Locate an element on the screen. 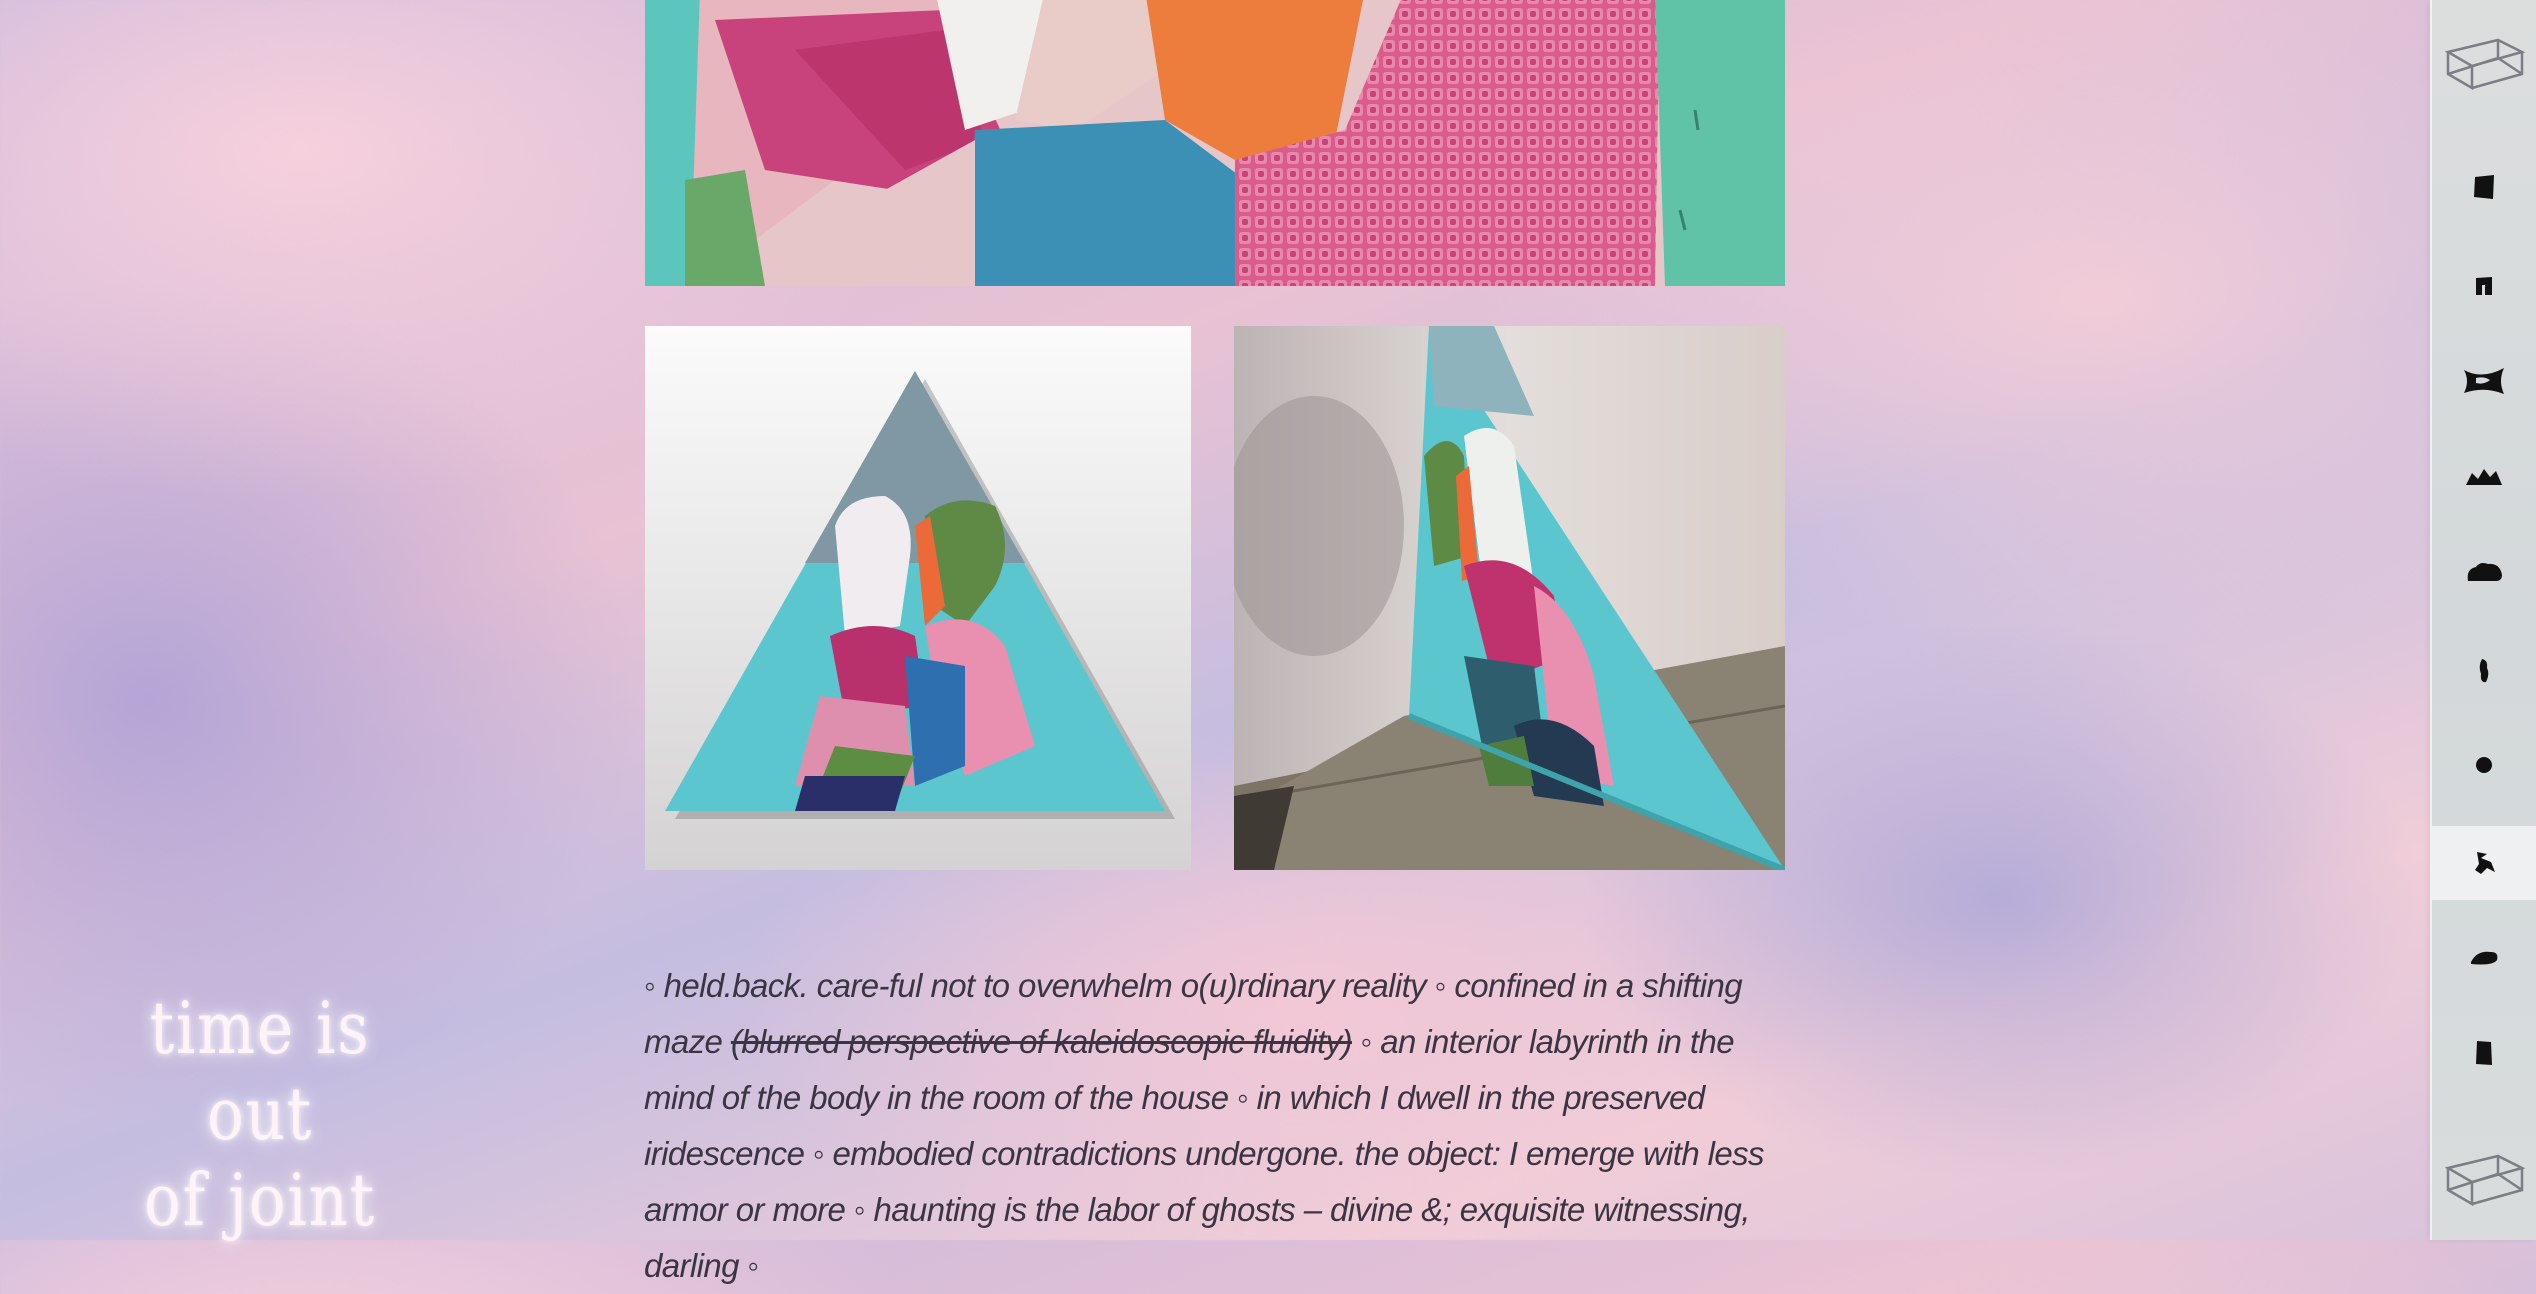  shape-3-icon is located at coordinates (2484, 381).